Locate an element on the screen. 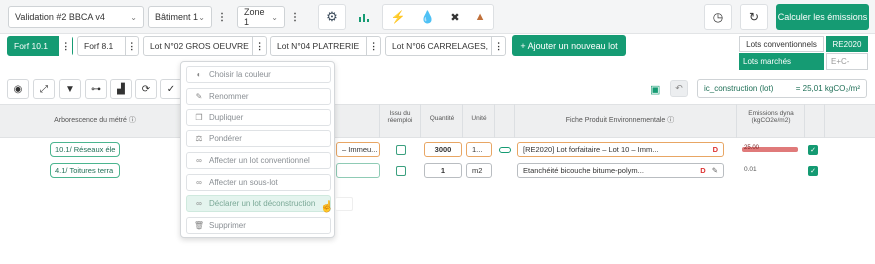  standard-ec: E+C- is located at coordinates (847, 61).